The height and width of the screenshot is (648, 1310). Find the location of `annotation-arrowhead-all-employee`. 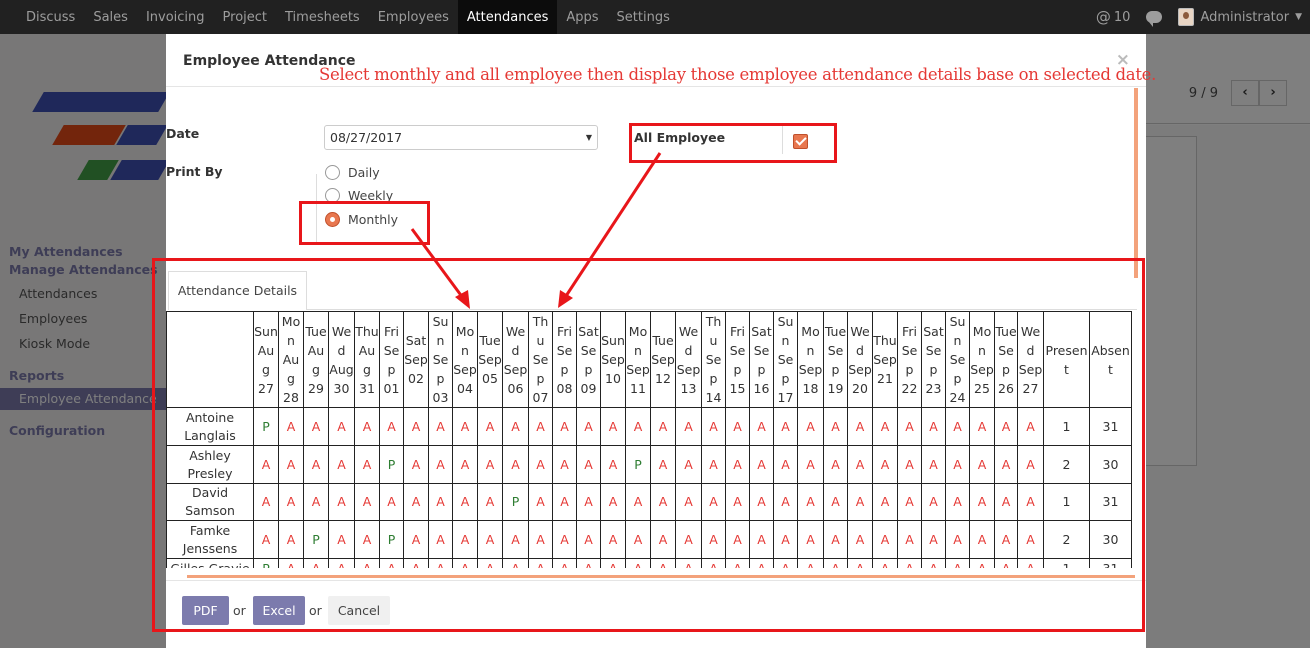

annotation-arrowhead-all-employee is located at coordinates (565, 299).